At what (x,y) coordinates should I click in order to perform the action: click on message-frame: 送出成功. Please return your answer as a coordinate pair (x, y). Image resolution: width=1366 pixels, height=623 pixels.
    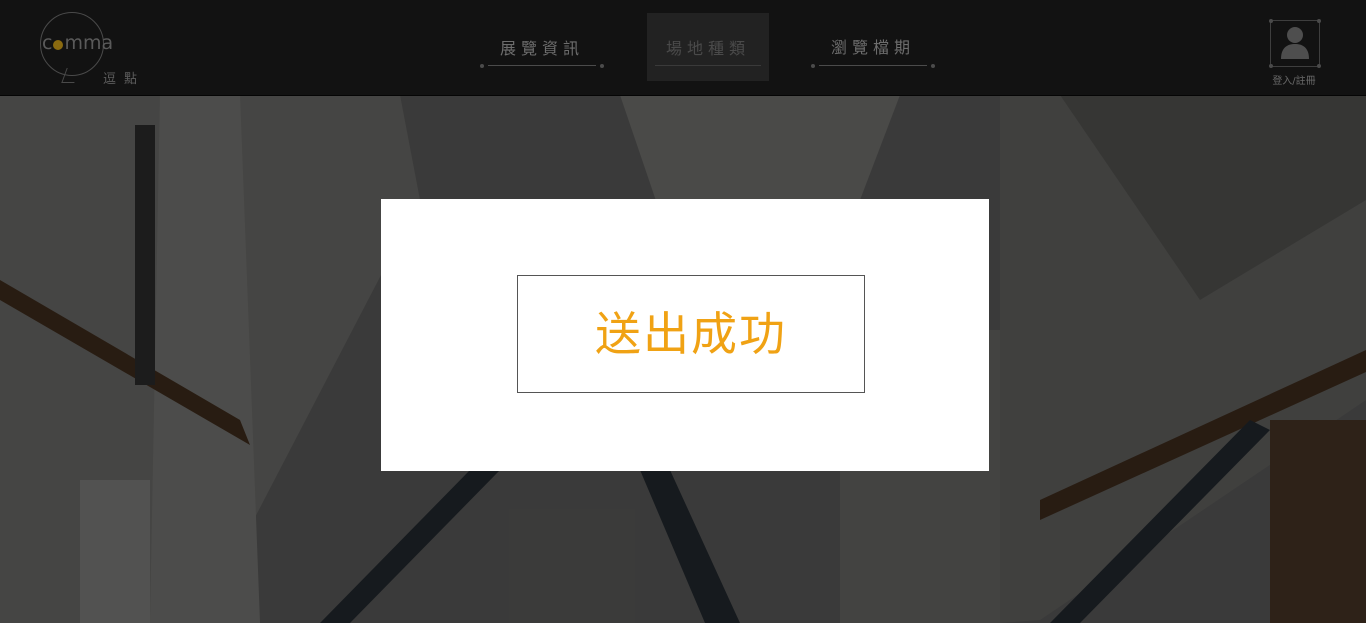
    Looking at the image, I should click on (691, 334).